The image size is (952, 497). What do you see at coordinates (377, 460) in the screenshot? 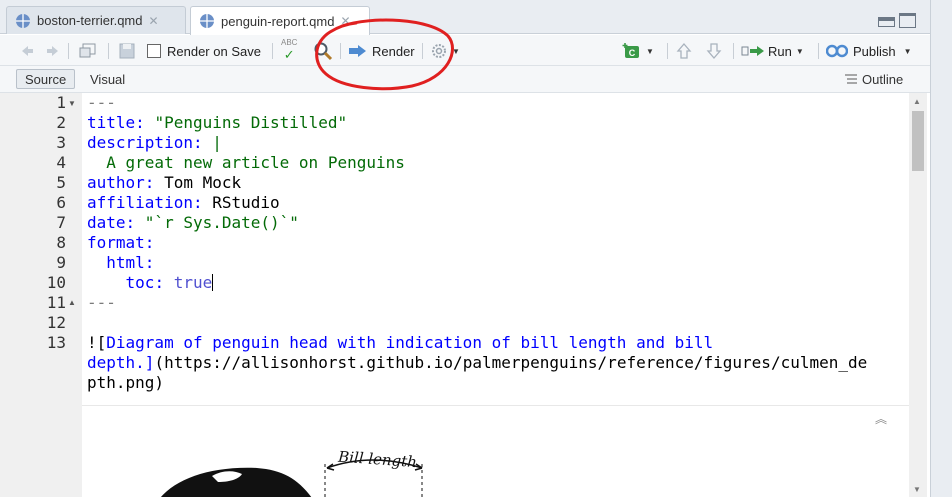
I see `bill-length-label: Bill length` at bounding box center [377, 460].